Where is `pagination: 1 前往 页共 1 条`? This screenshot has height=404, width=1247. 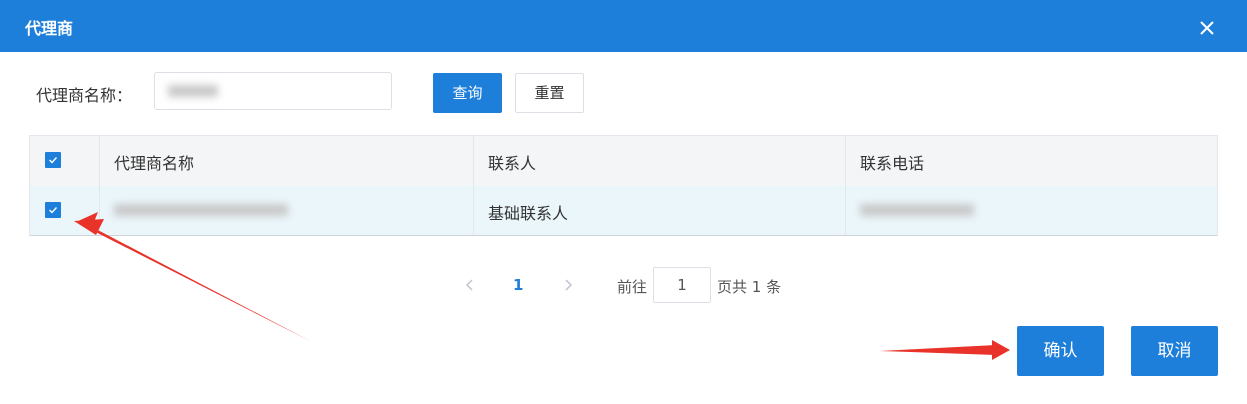 pagination: 1 前往 页共 1 条 is located at coordinates (623, 285).